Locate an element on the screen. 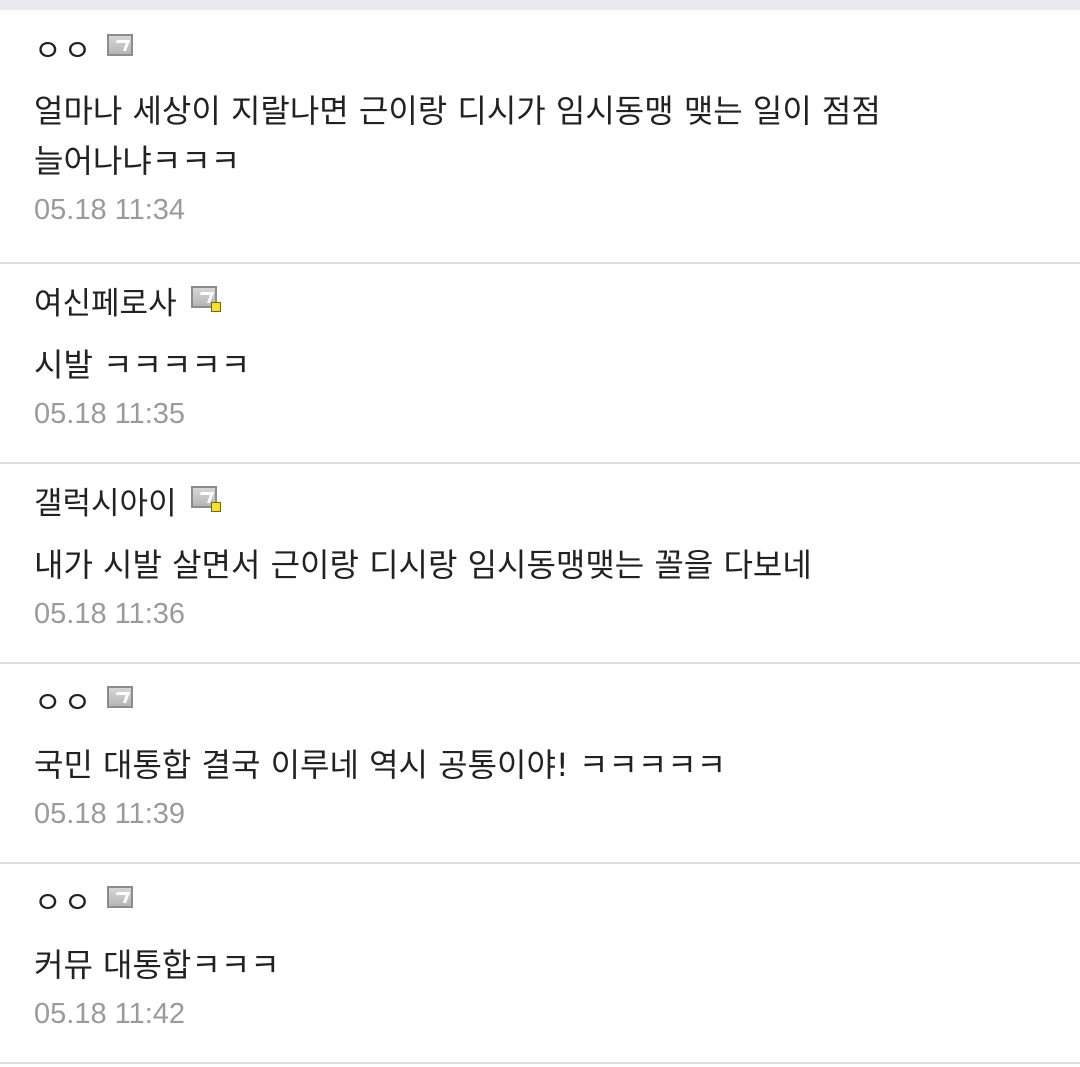  comment-text: 시발 ㅋㅋㅋㅋㅋ is located at coordinates (142, 365).